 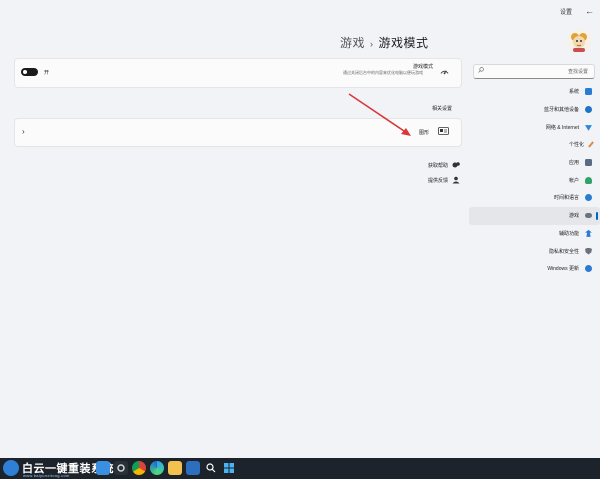 What do you see at coordinates (591, 145) in the screenshot?
I see `brush-icon` at bounding box center [591, 145].